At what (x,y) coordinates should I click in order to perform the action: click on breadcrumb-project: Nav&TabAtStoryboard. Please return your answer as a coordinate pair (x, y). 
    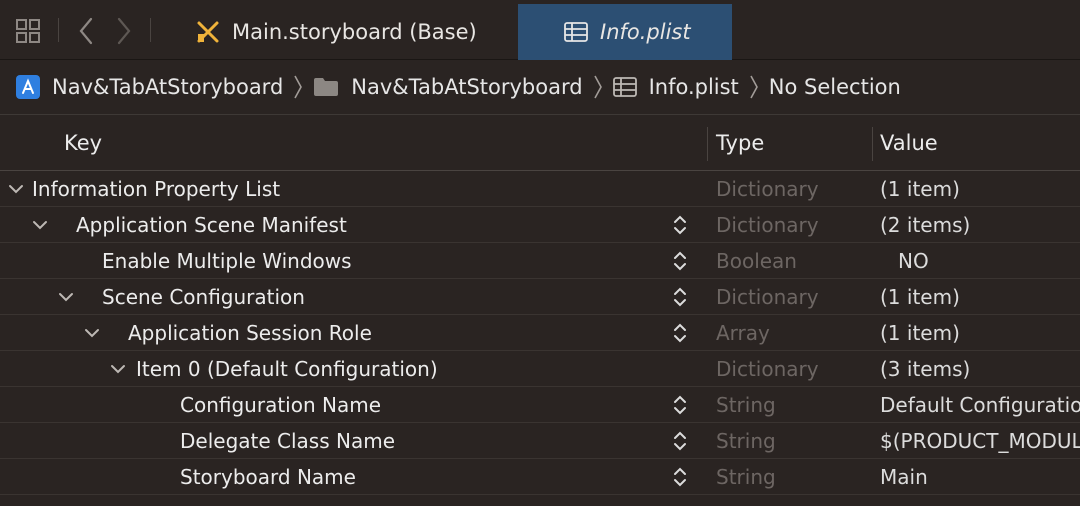
    Looking at the image, I should click on (149, 87).